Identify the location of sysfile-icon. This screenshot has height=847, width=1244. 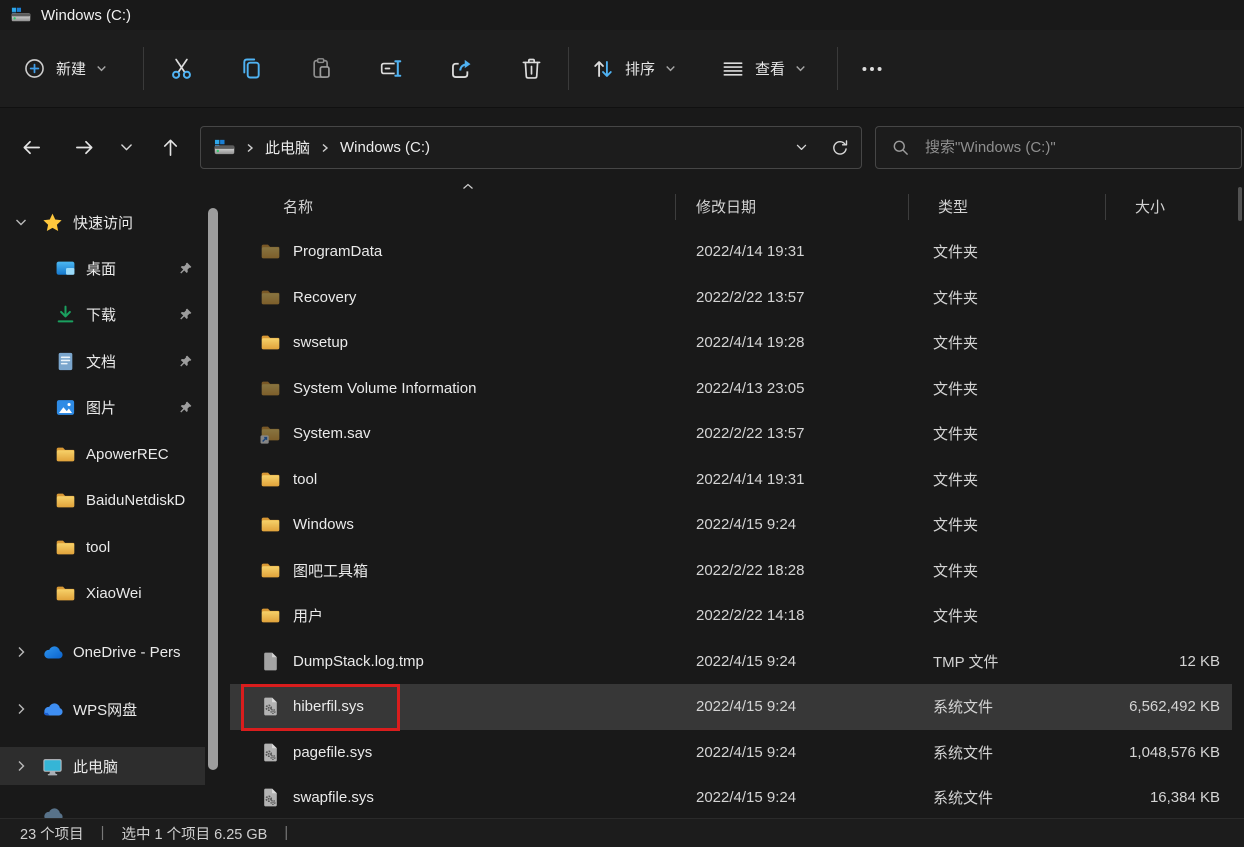
(270, 706).